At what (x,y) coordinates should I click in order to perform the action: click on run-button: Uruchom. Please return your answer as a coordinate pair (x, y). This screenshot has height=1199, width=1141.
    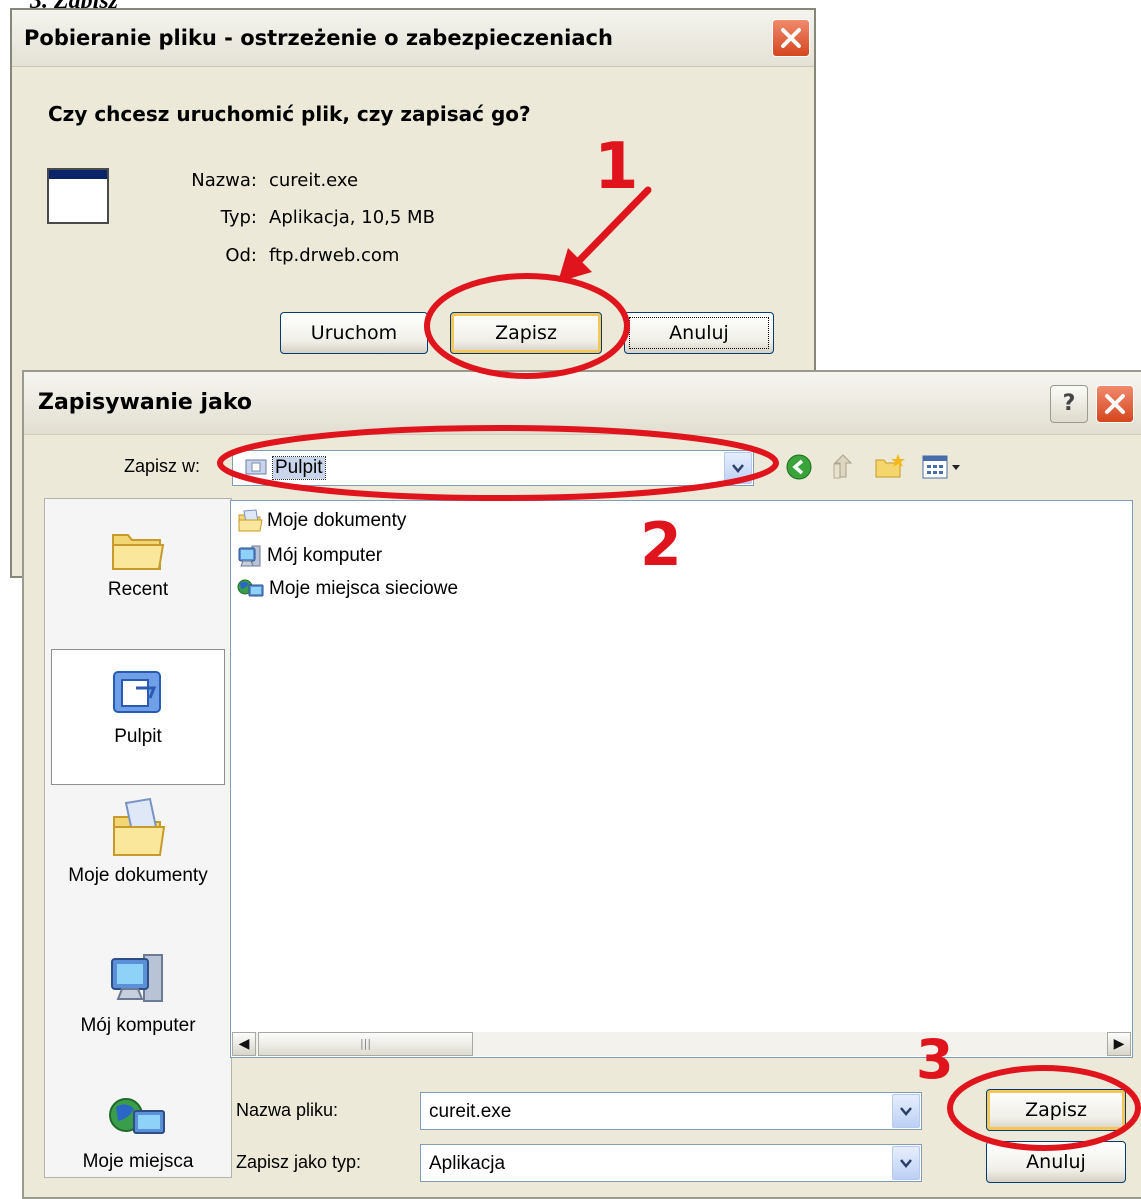
    Looking at the image, I should click on (354, 333).